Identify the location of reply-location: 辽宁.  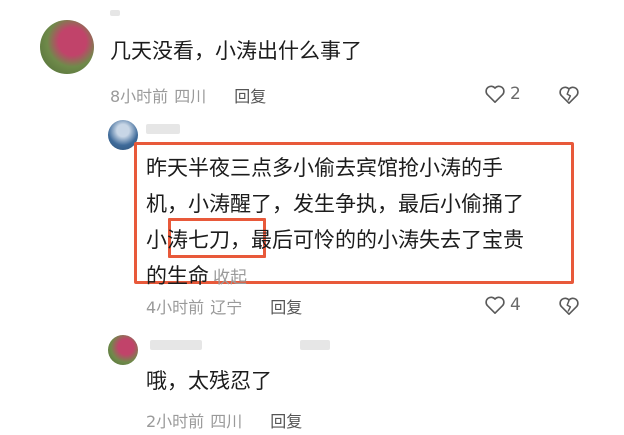
(226, 307).